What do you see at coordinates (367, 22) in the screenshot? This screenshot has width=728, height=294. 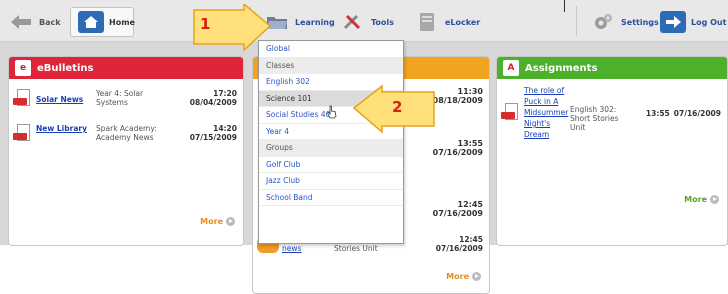 I see `tools-button: Tools` at bounding box center [367, 22].